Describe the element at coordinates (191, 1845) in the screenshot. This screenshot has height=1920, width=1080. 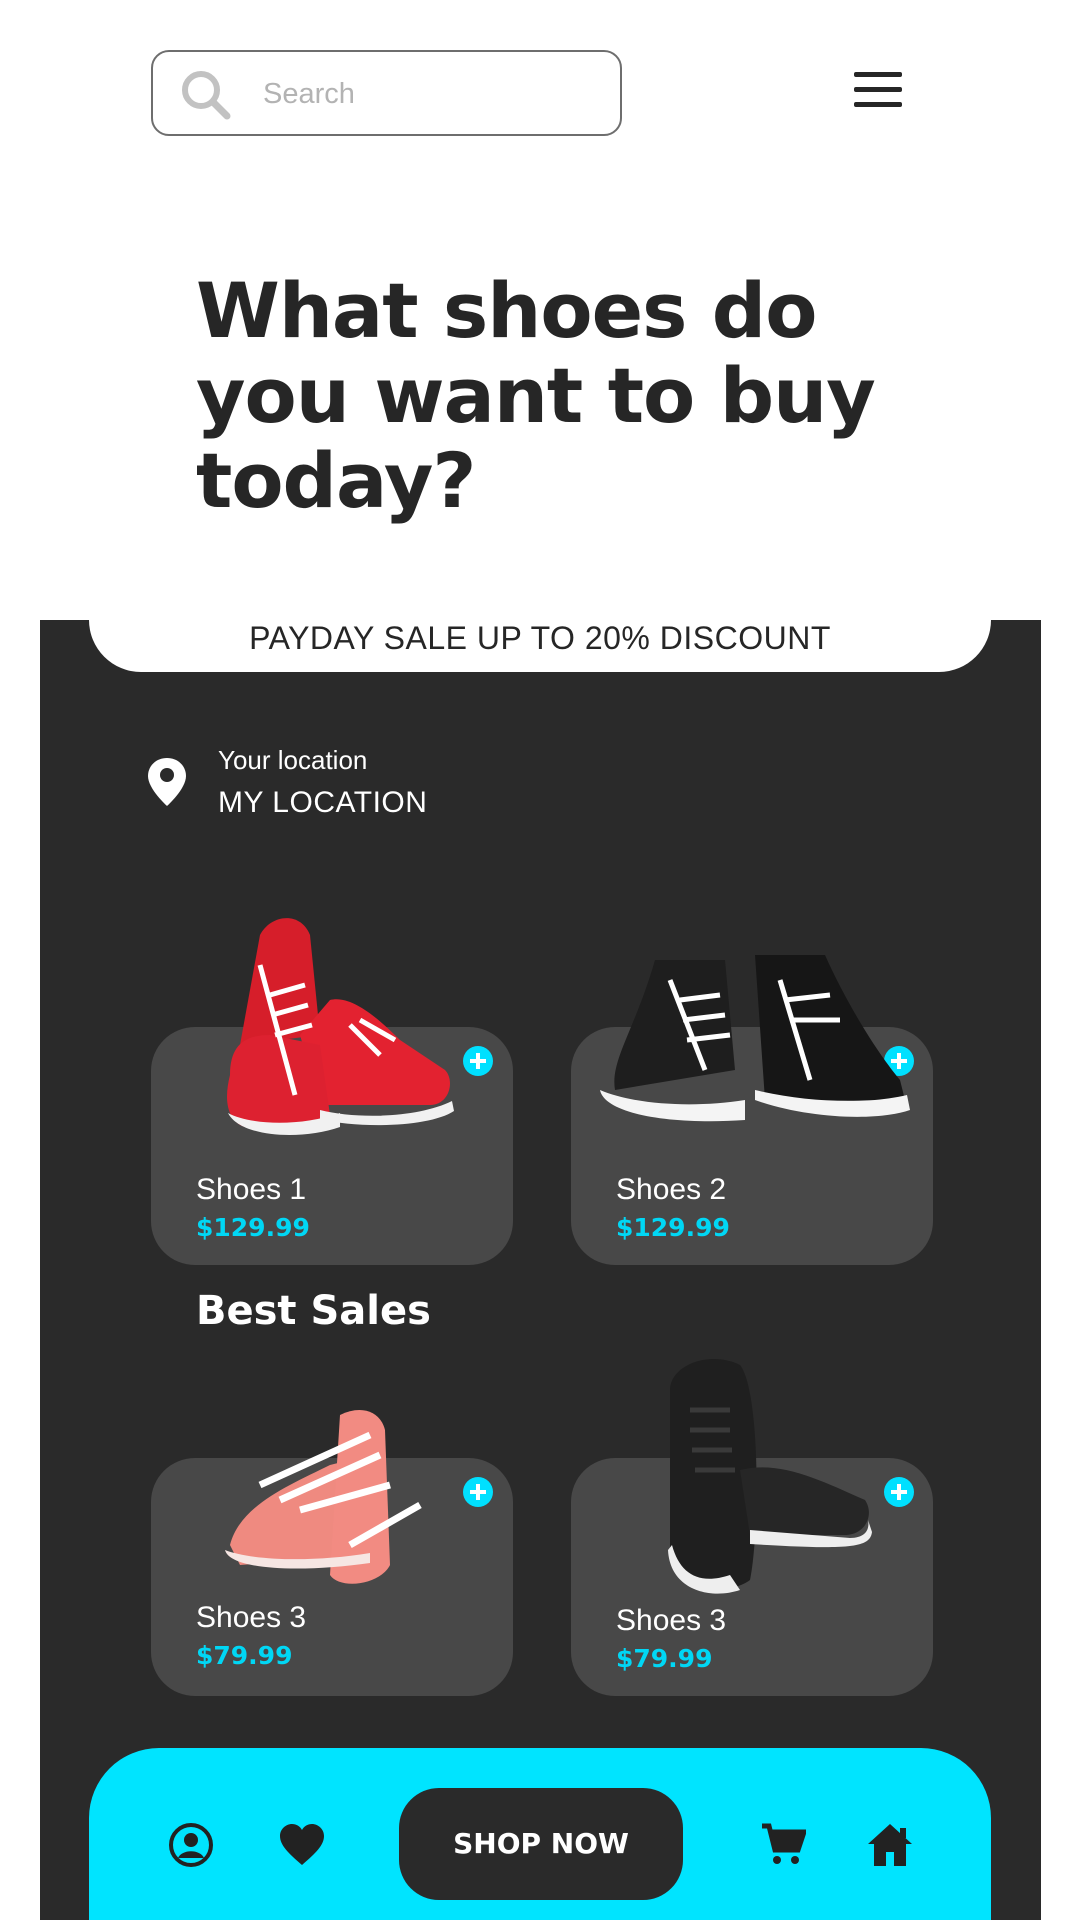
I see `user-icon` at that location.